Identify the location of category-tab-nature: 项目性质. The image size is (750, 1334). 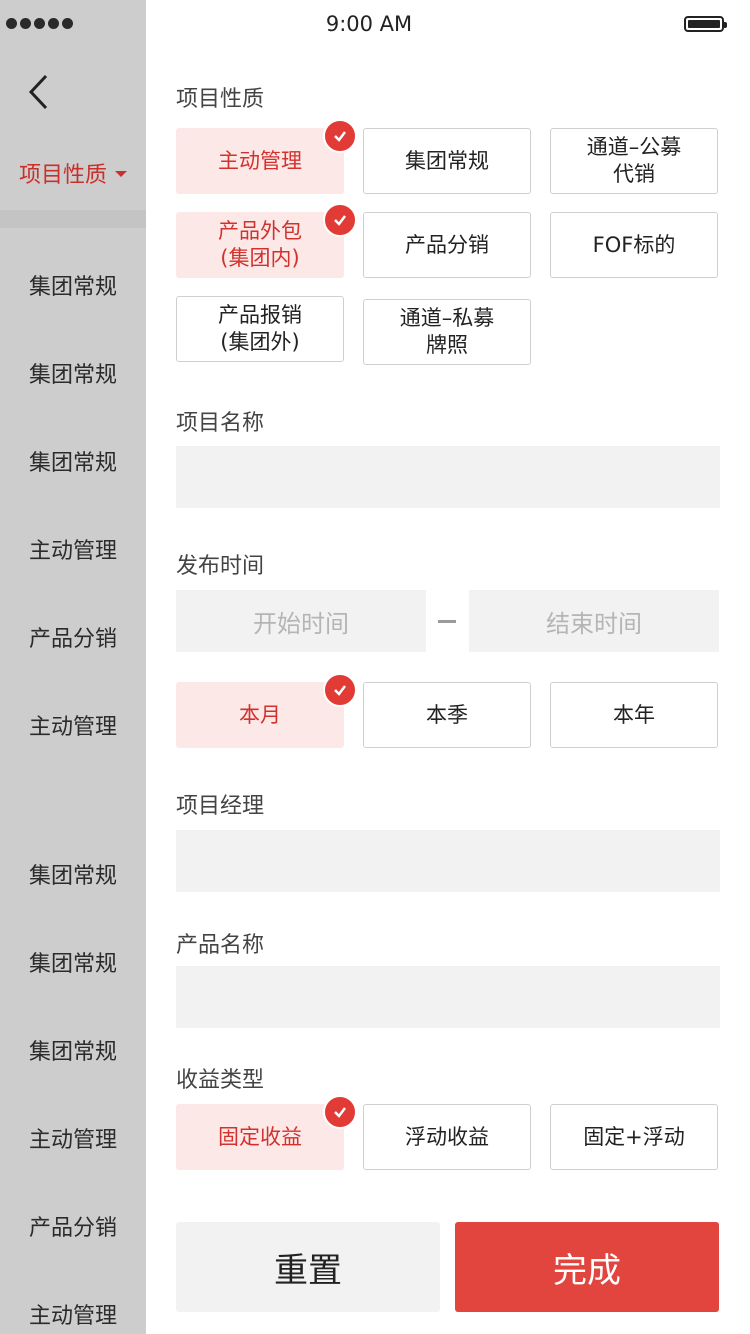
(73, 173).